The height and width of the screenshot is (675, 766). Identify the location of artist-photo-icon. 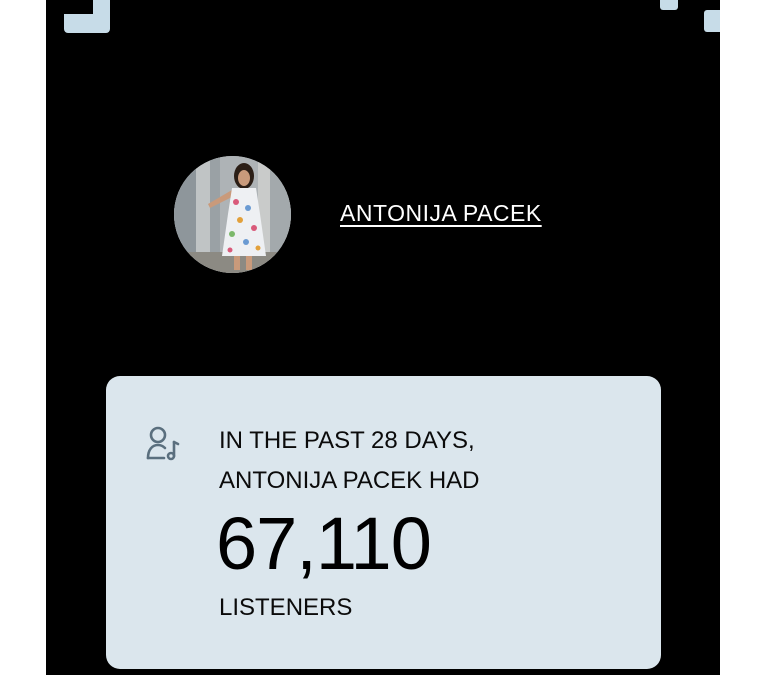
(232, 214).